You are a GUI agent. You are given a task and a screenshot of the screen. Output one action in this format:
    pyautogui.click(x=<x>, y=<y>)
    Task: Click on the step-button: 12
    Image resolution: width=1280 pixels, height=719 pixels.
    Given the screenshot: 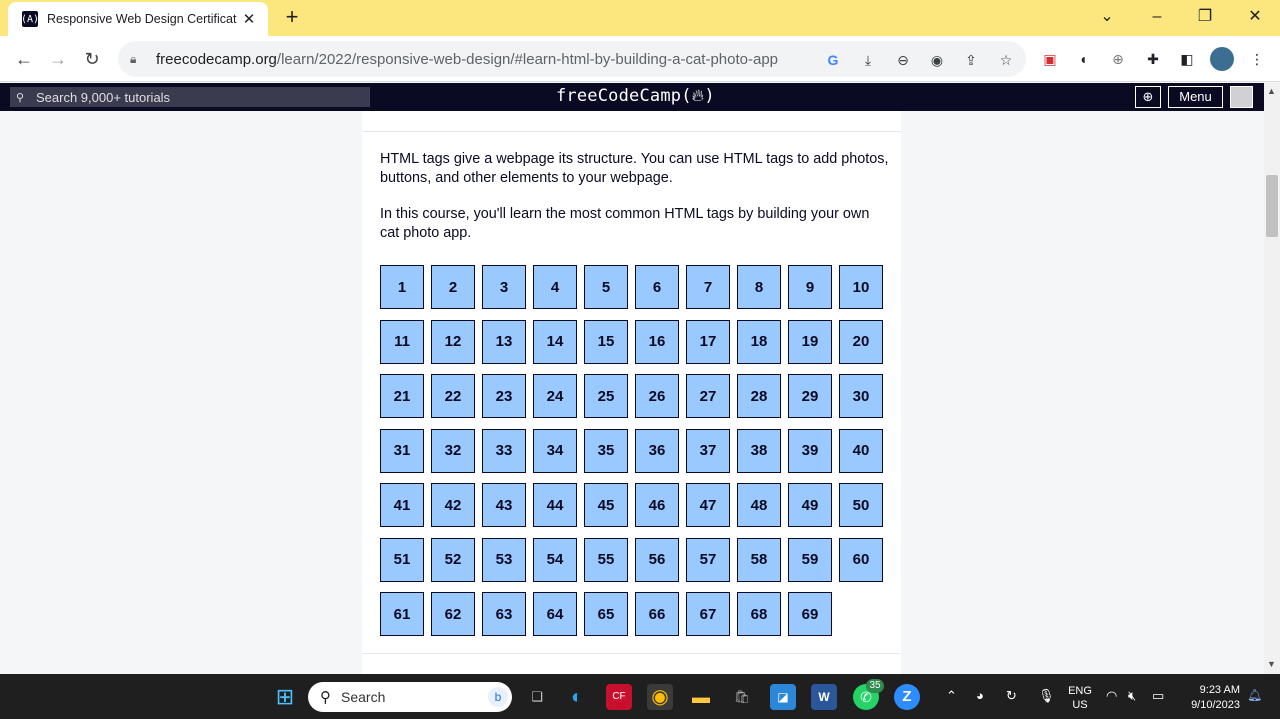 What is the action you would take?
    pyautogui.click(x=453, y=341)
    